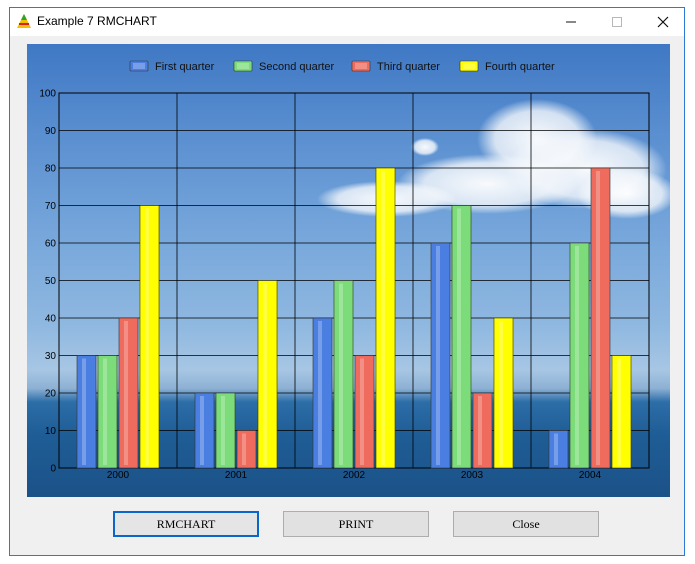 This screenshot has height=564, width=695. Describe the element at coordinates (97, 21) in the screenshot. I see `window-title: Example 7 RMCHART` at that location.